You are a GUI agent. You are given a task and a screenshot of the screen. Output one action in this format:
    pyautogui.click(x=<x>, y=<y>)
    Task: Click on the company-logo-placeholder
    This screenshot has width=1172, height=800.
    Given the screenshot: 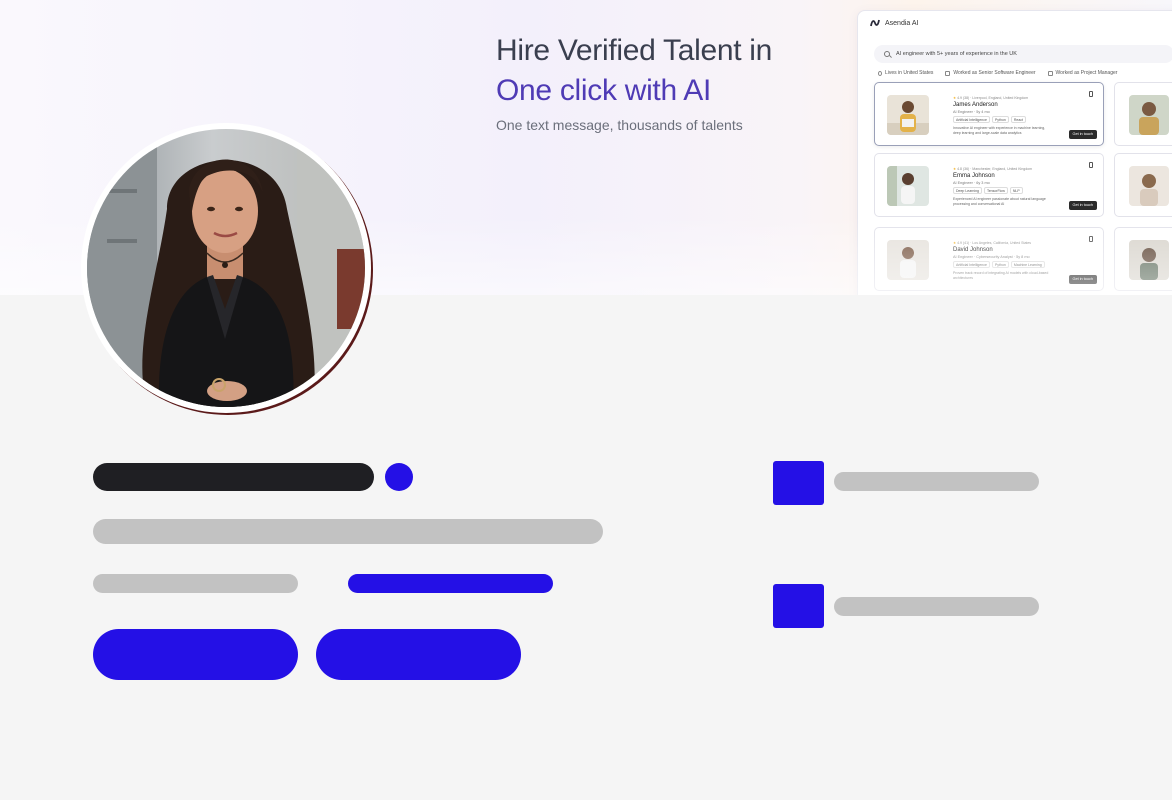 What is the action you would take?
    pyautogui.click(x=798, y=483)
    